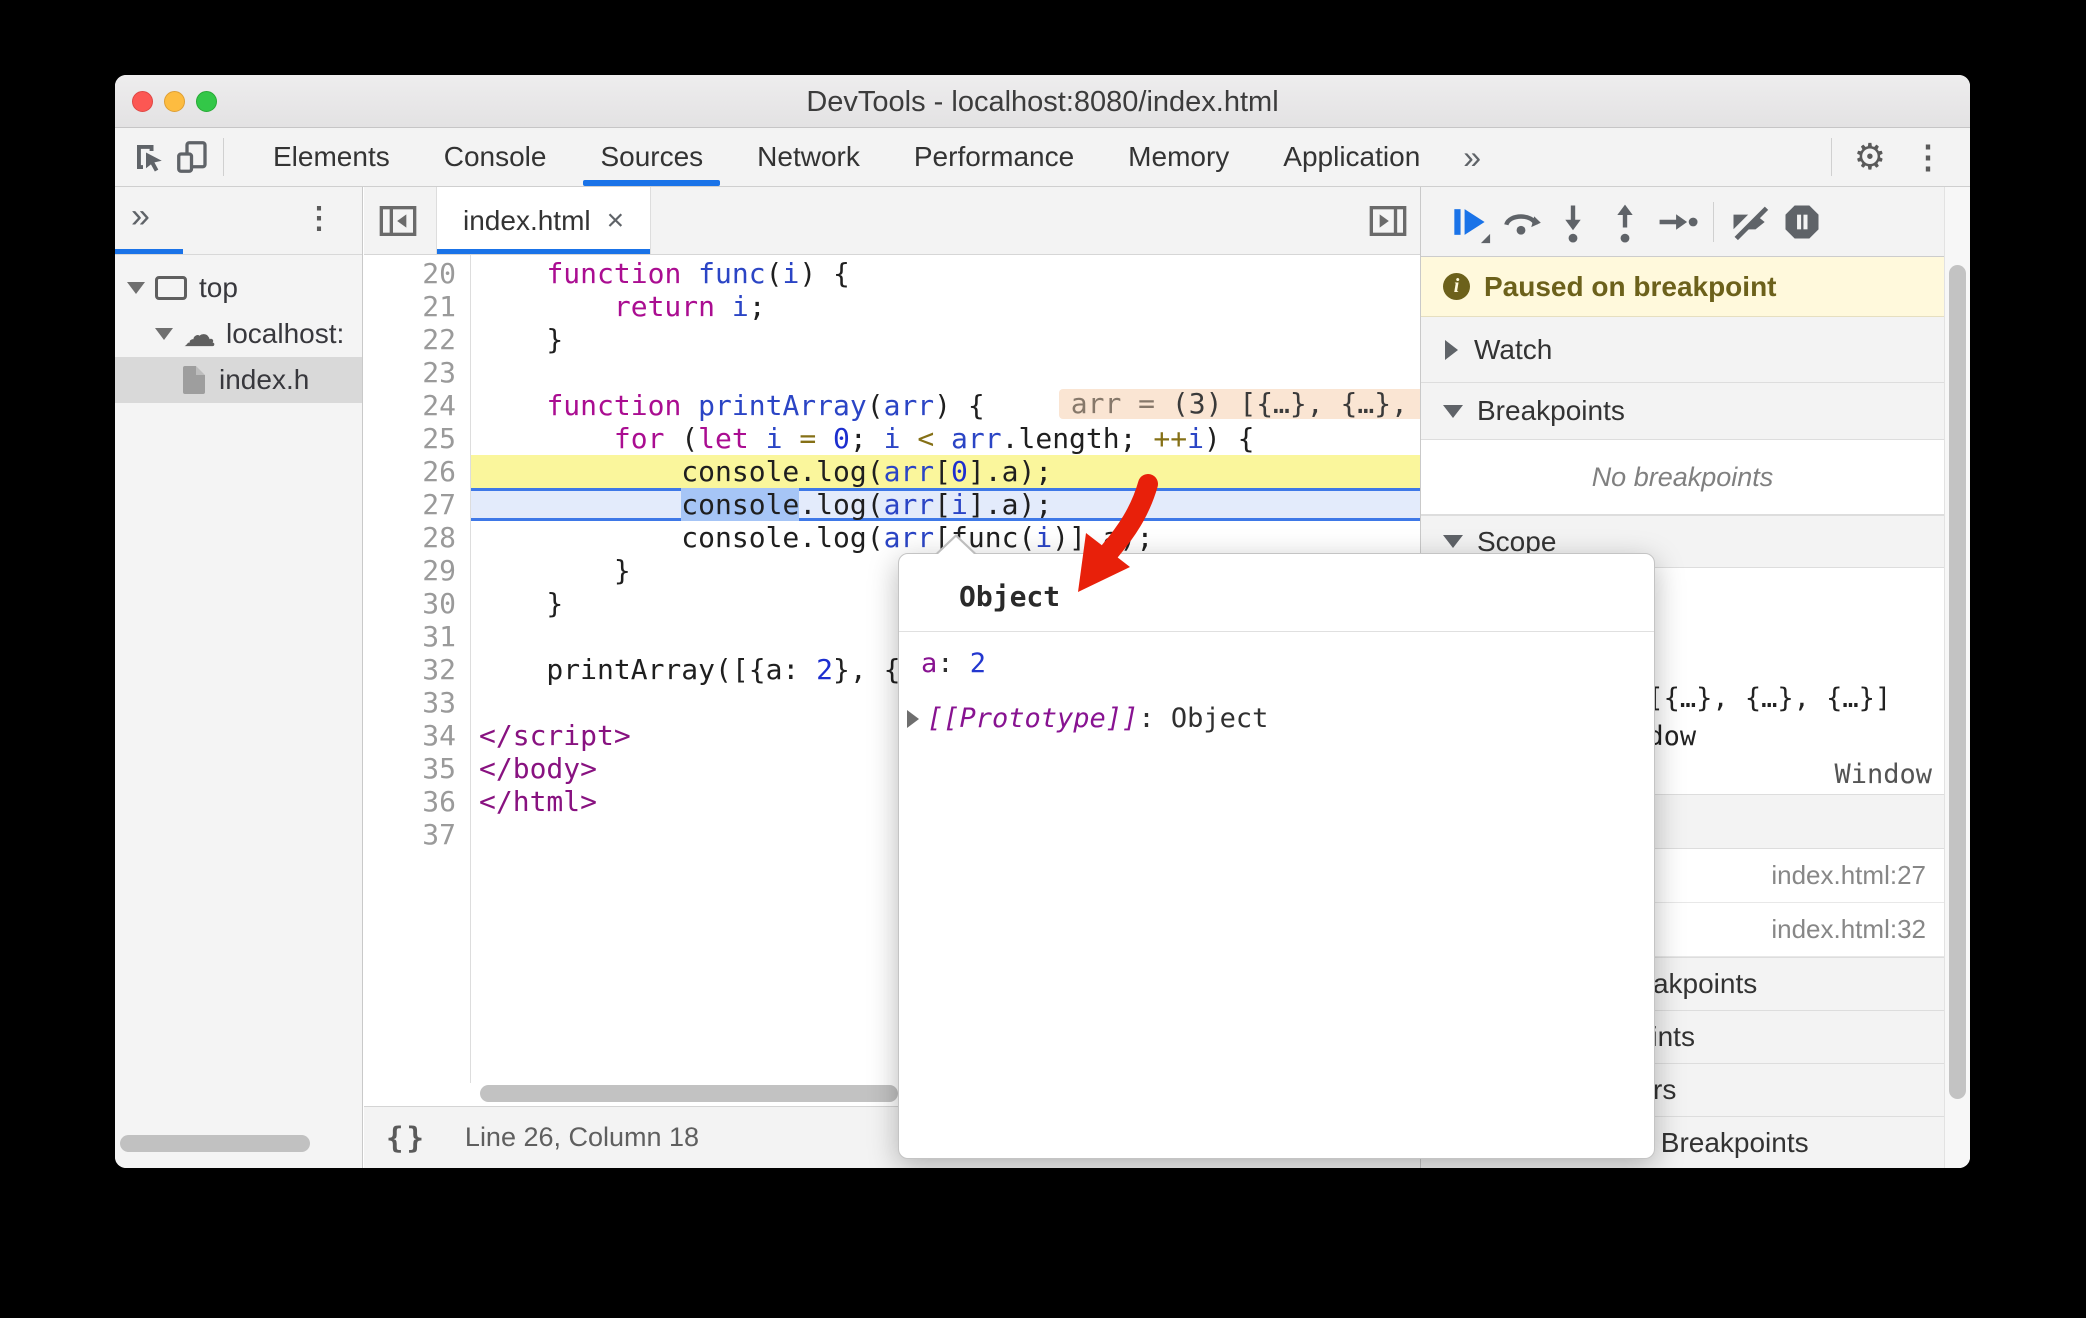 Image resolution: width=2086 pixels, height=1318 pixels. Describe the element at coordinates (1848, 929) in the screenshot. I see `frame-location-link: index.html:32` at that location.